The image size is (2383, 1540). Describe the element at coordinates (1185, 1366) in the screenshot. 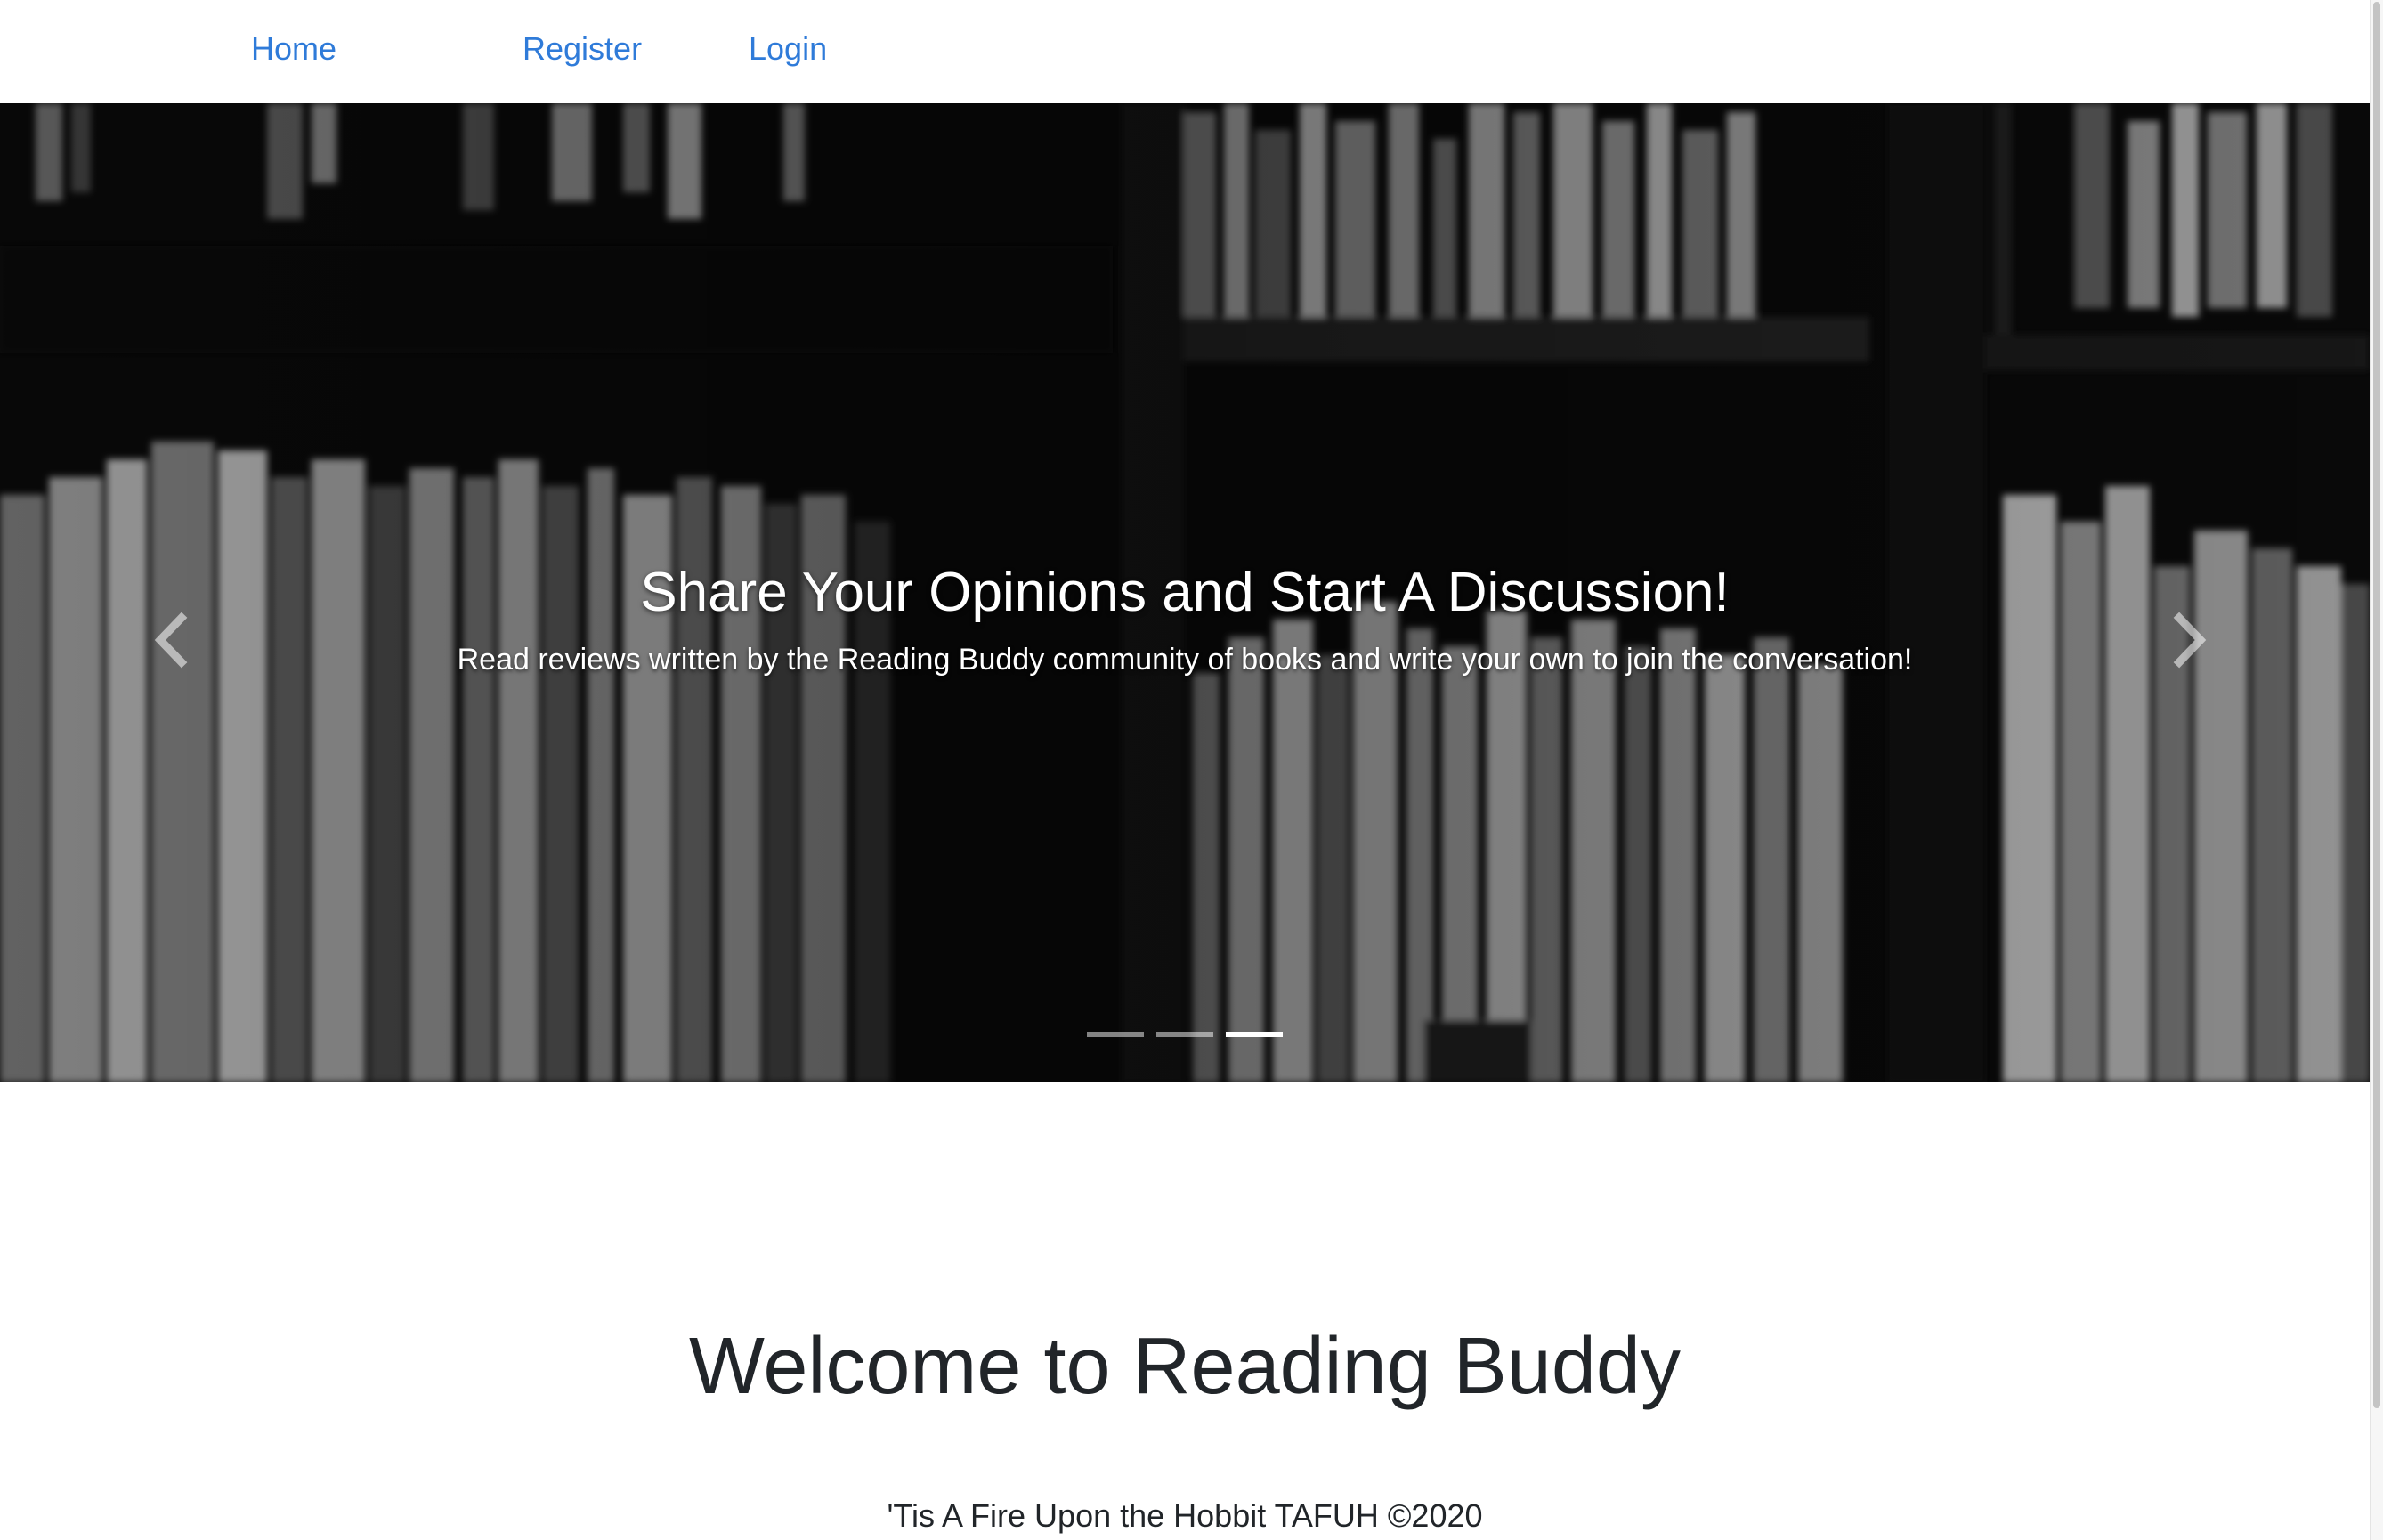

I see `welcome-heading: Welcome to Reading Buddy` at that location.